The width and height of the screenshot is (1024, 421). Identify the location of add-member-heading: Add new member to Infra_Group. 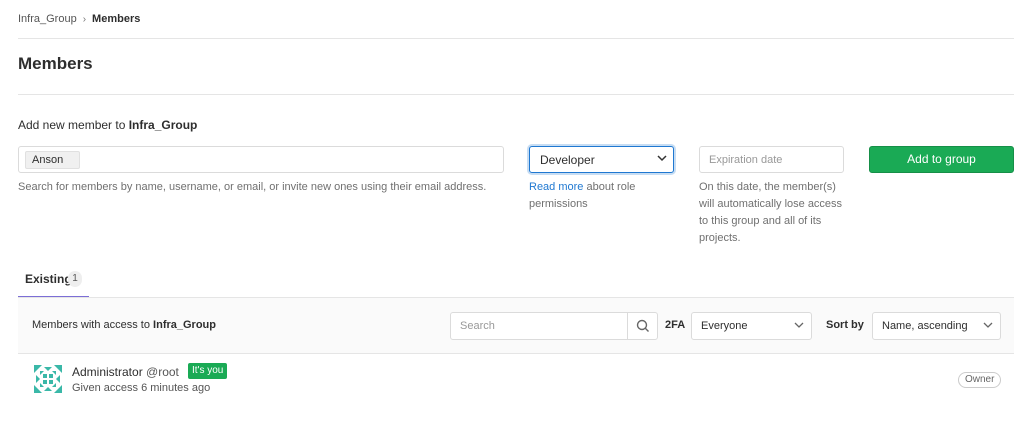
(107, 125).